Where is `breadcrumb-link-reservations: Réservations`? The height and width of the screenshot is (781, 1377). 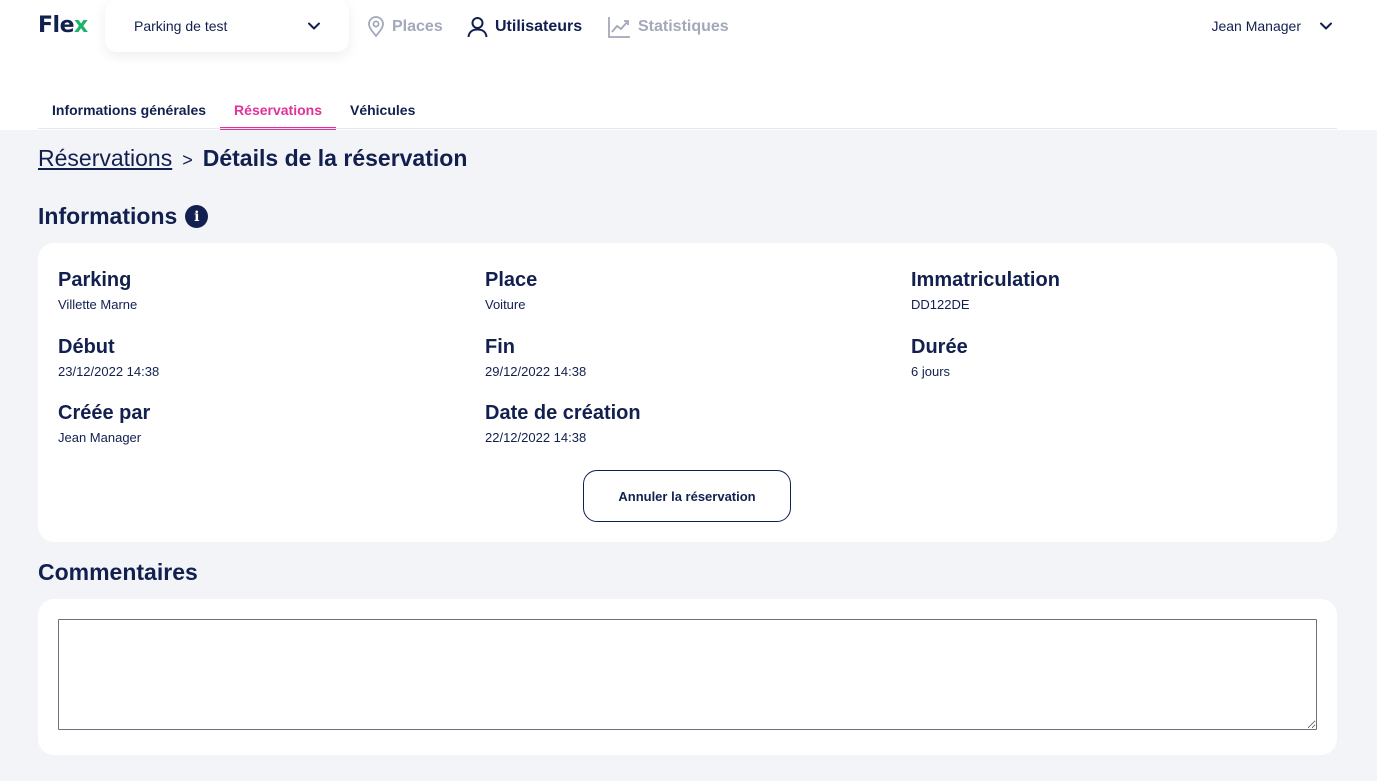 breadcrumb-link-reservations: Réservations is located at coordinates (105, 158).